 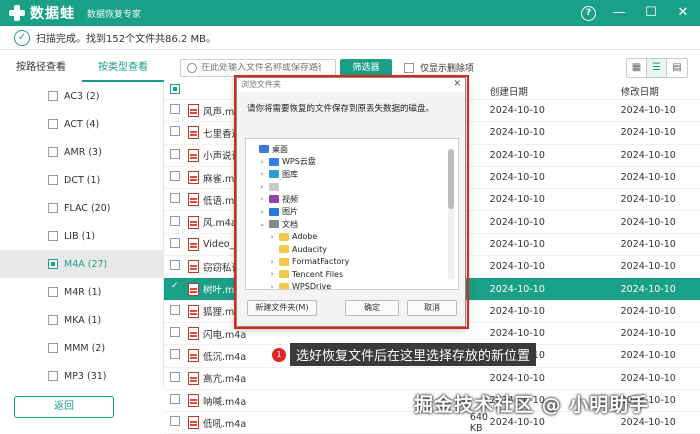 I want to click on tree-node: › 图库, so click(x=352, y=174).